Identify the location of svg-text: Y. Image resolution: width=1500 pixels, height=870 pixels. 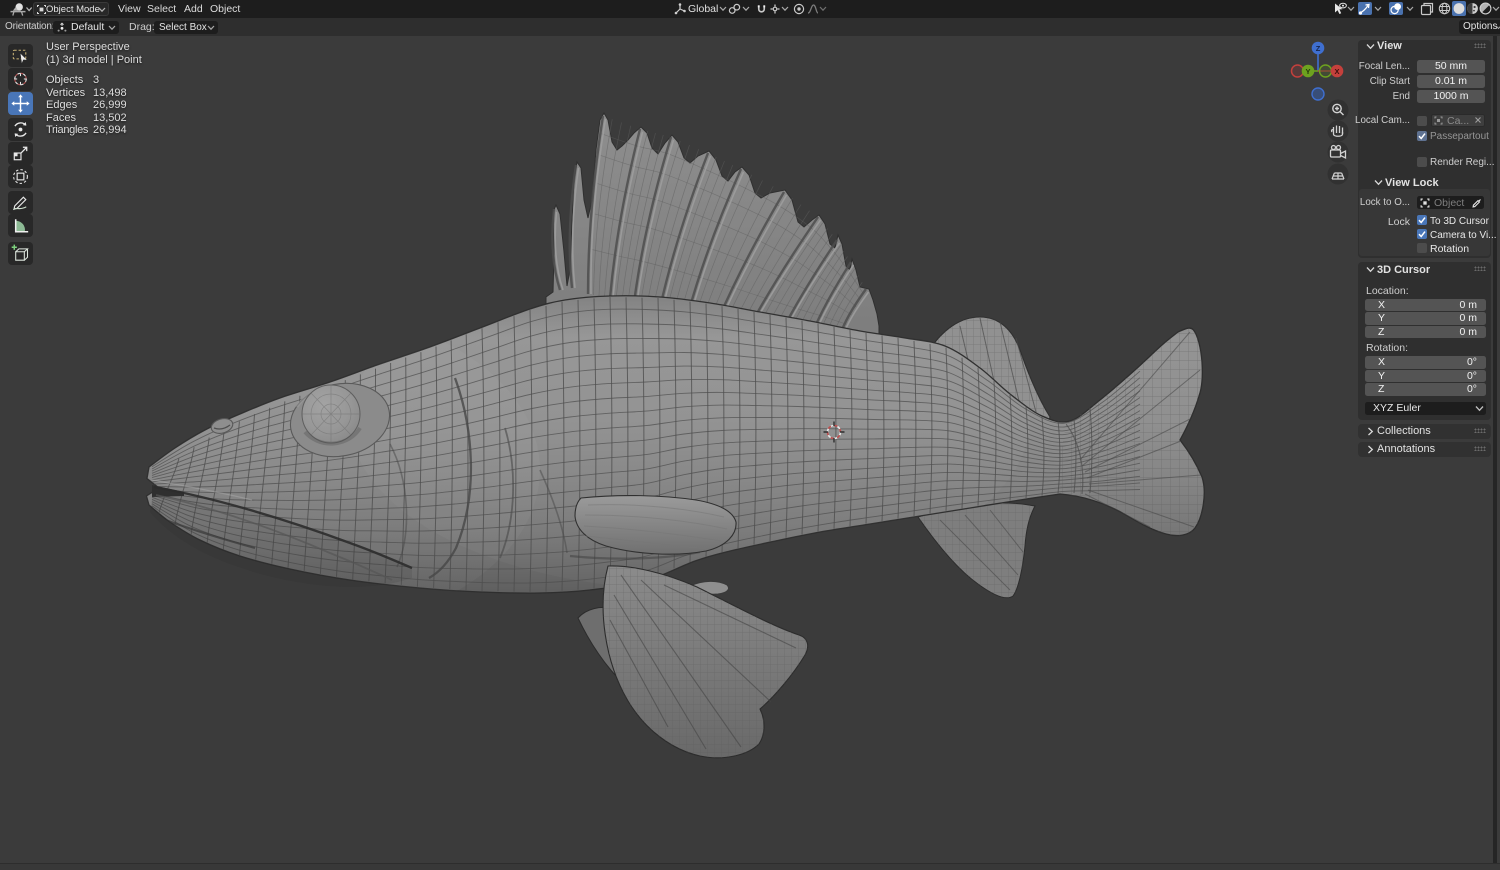
(1307, 71).